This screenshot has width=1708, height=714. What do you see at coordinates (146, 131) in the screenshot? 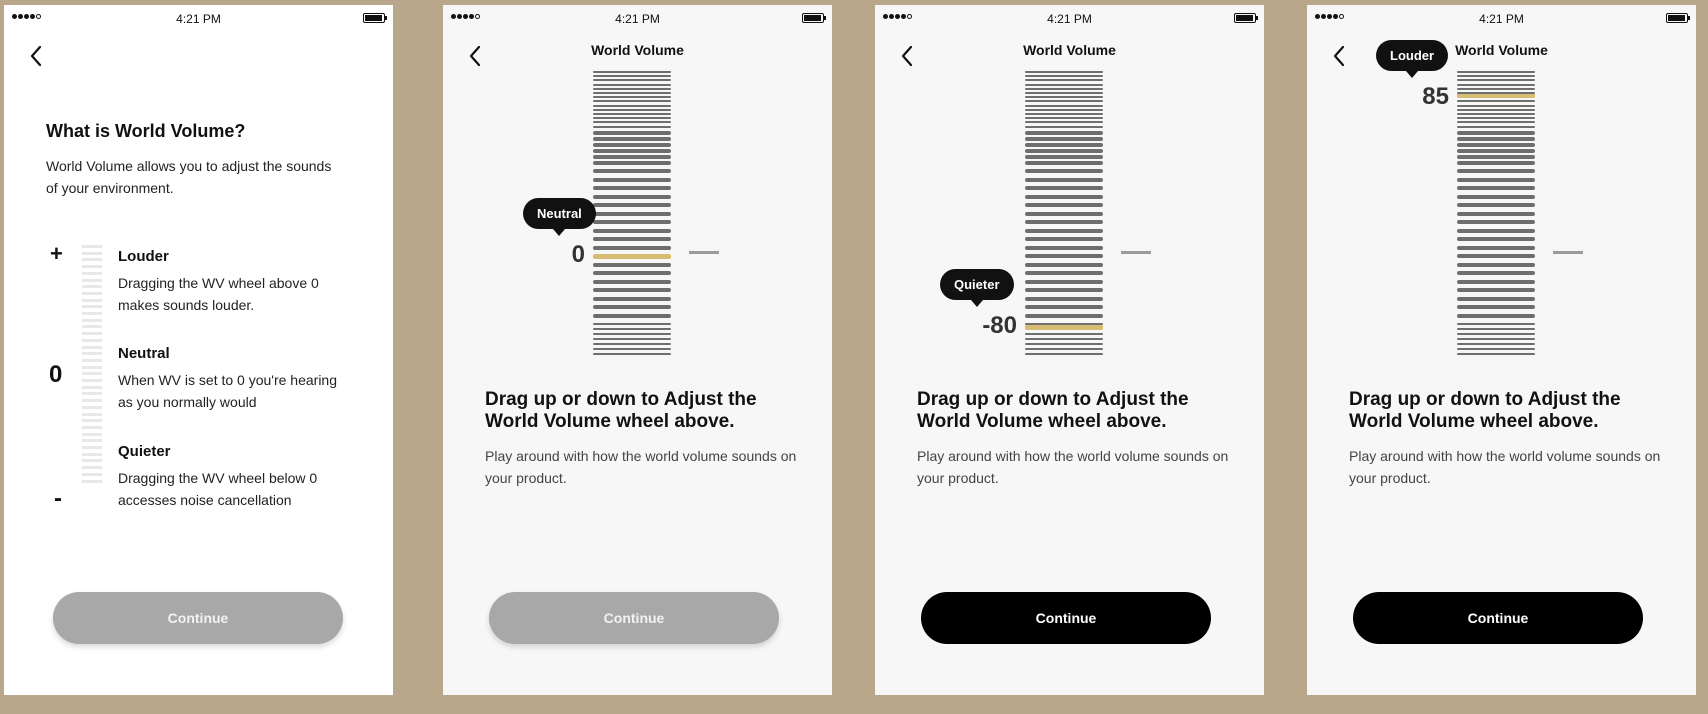
I see `page-title: What is World Volume?` at bounding box center [146, 131].